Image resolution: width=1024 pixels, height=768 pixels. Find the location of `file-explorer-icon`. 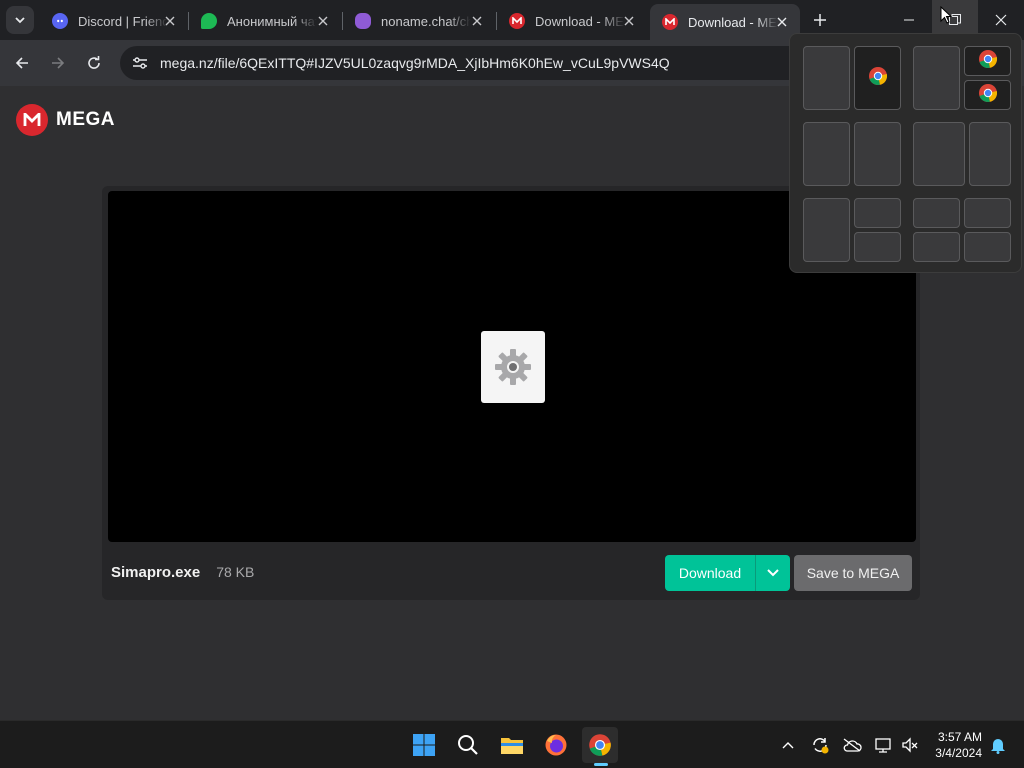

file-explorer-icon is located at coordinates (512, 746).